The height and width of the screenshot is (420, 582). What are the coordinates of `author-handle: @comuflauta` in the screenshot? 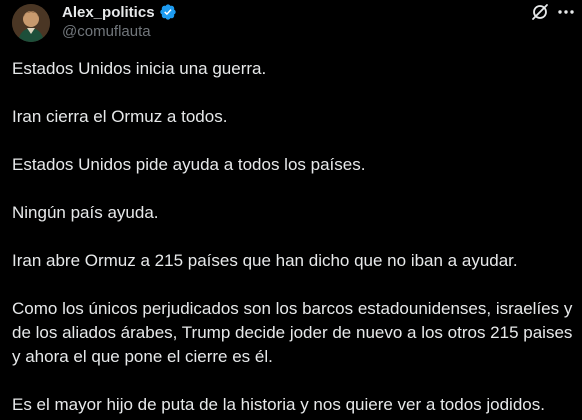 It's located at (106, 31).